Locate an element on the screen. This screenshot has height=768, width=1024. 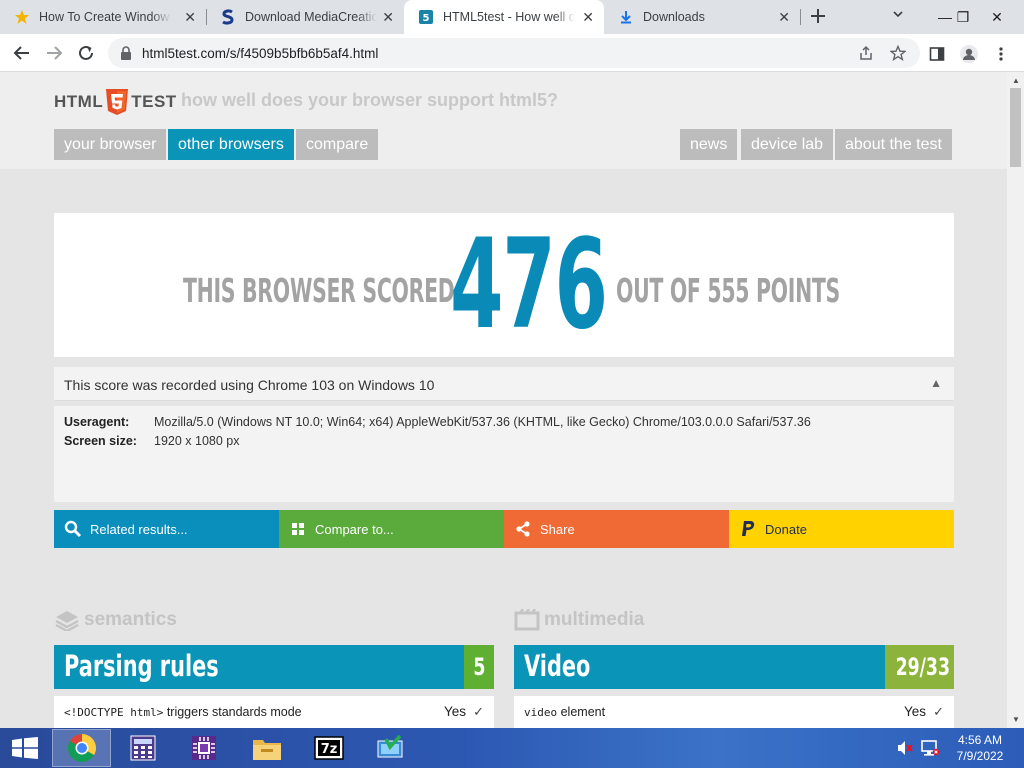
file-explorer-icon is located at coordinates (266, 750).